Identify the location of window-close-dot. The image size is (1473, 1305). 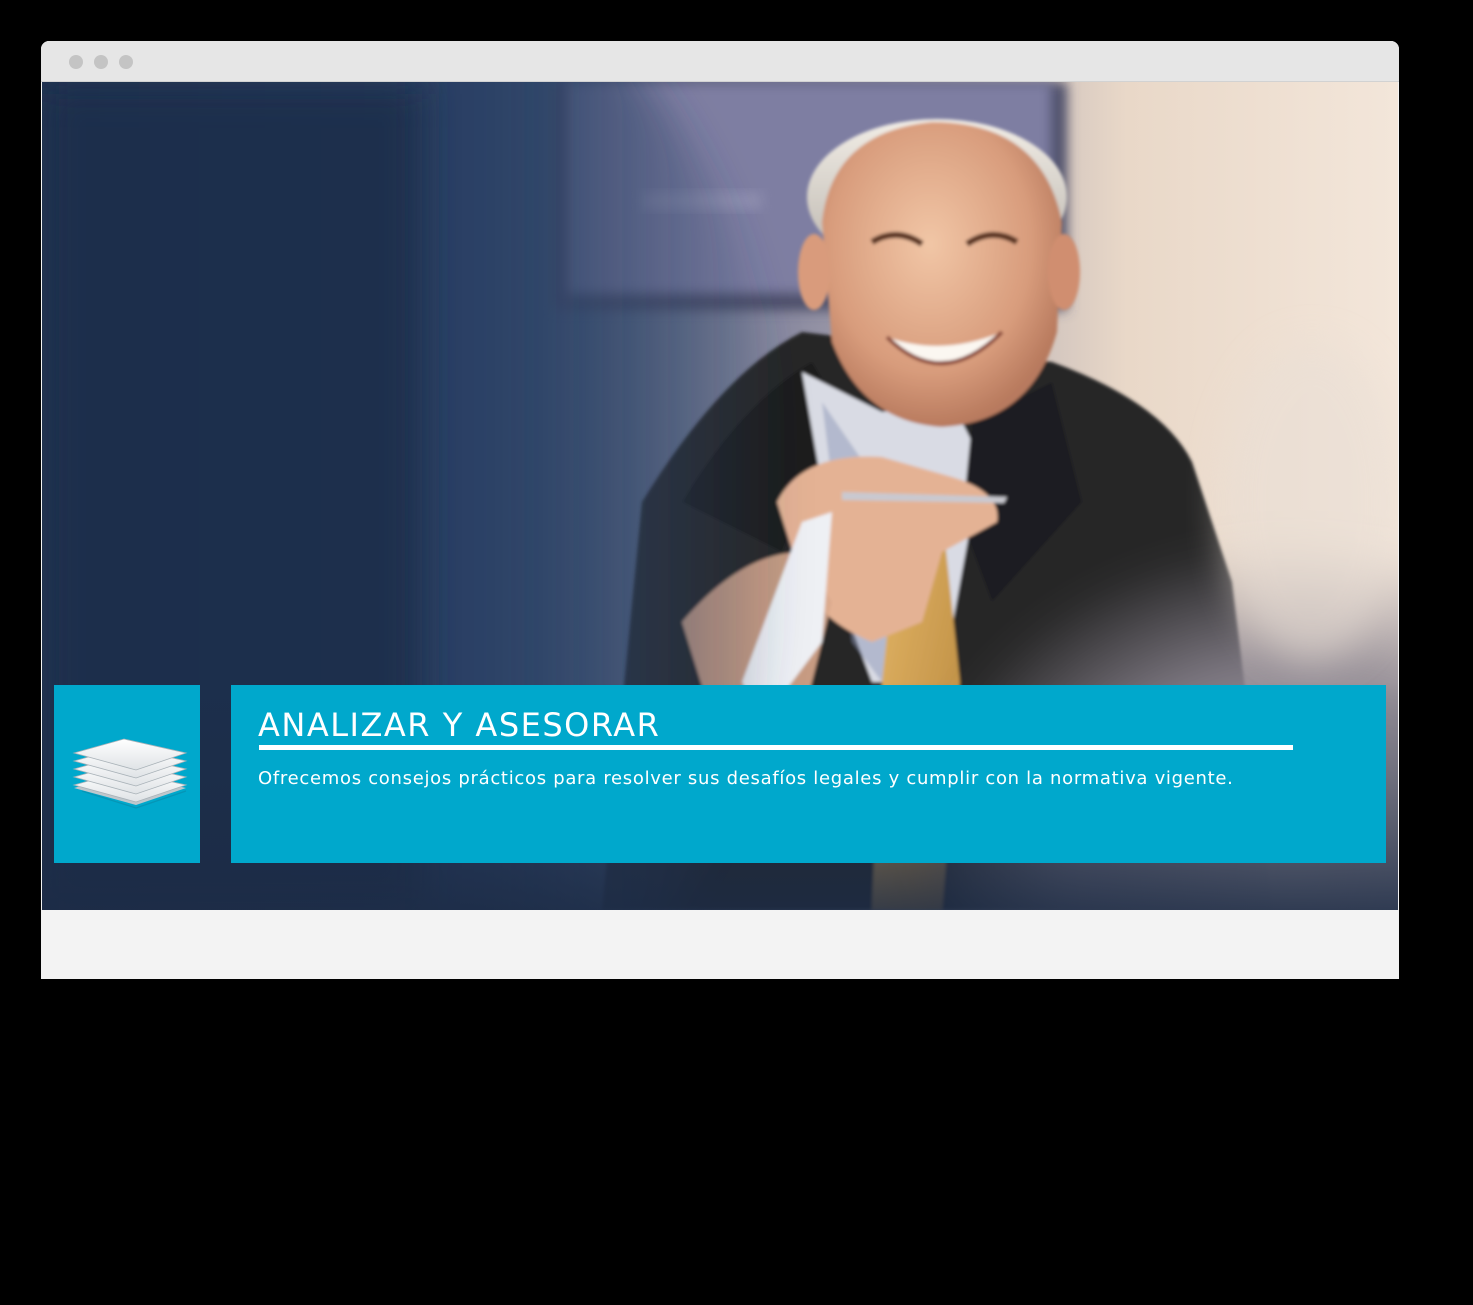
(76, 62).